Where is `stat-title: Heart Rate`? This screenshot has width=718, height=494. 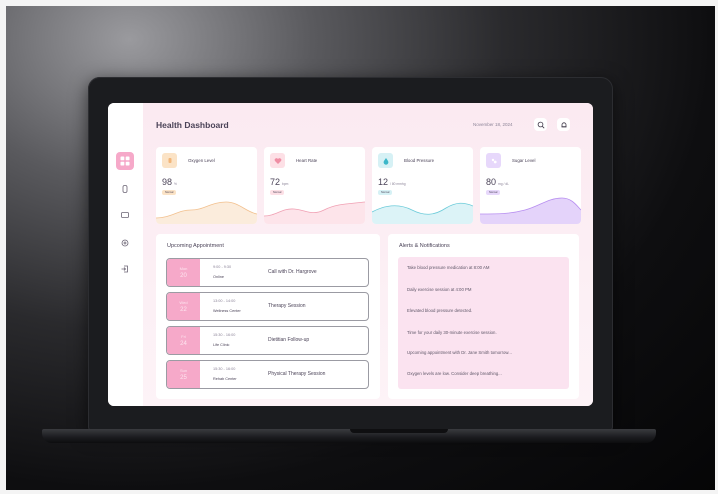
stat-title: Heart Rate is located at coordinates (307, 160).